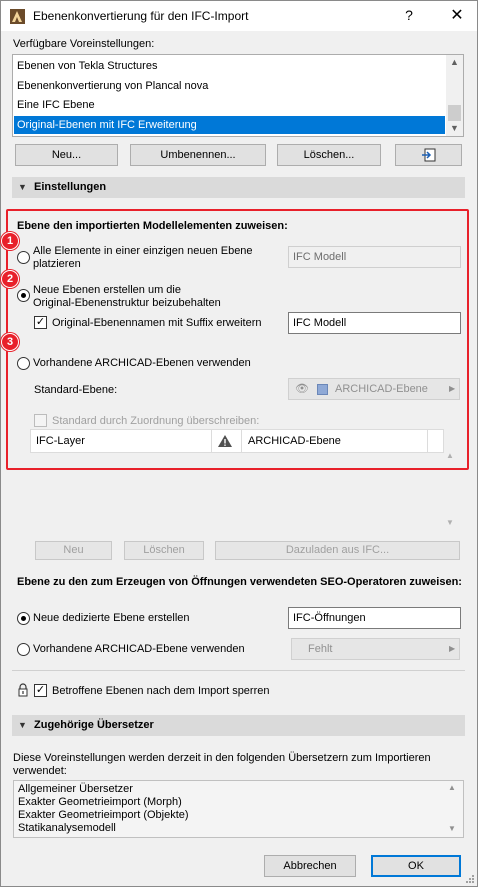 The height and width of the screenshot is (887, 478). I want to click on translator-item: Exakter Geometrieimport (Objekte), so click(103, 815).